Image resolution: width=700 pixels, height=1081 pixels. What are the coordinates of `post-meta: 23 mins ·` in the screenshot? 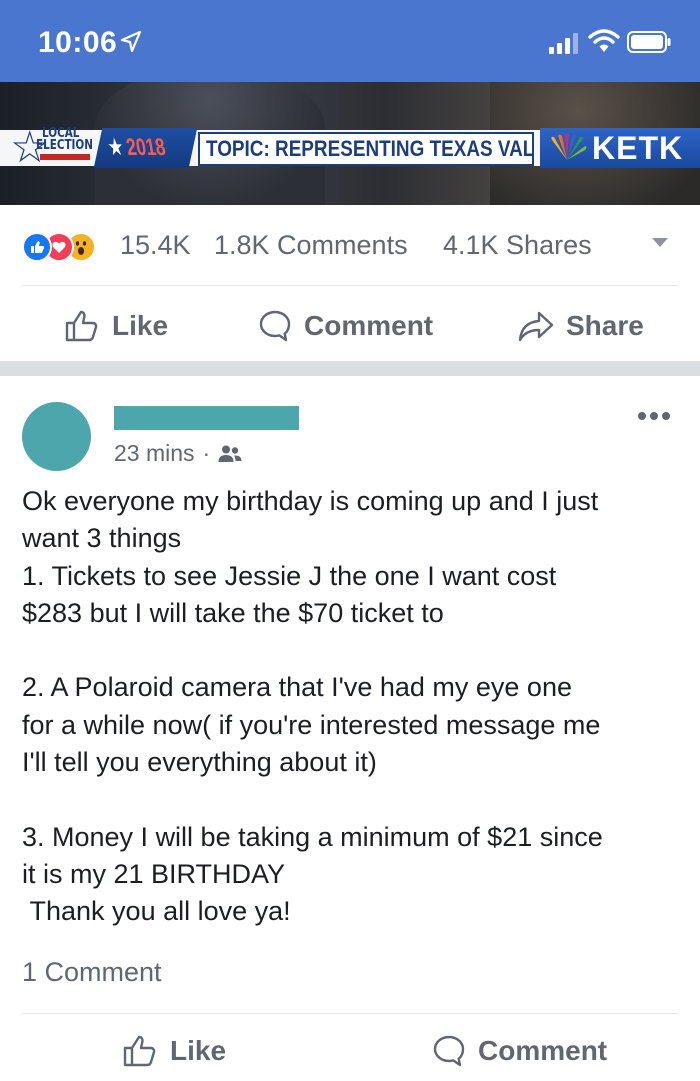 It's located at (178, 453).